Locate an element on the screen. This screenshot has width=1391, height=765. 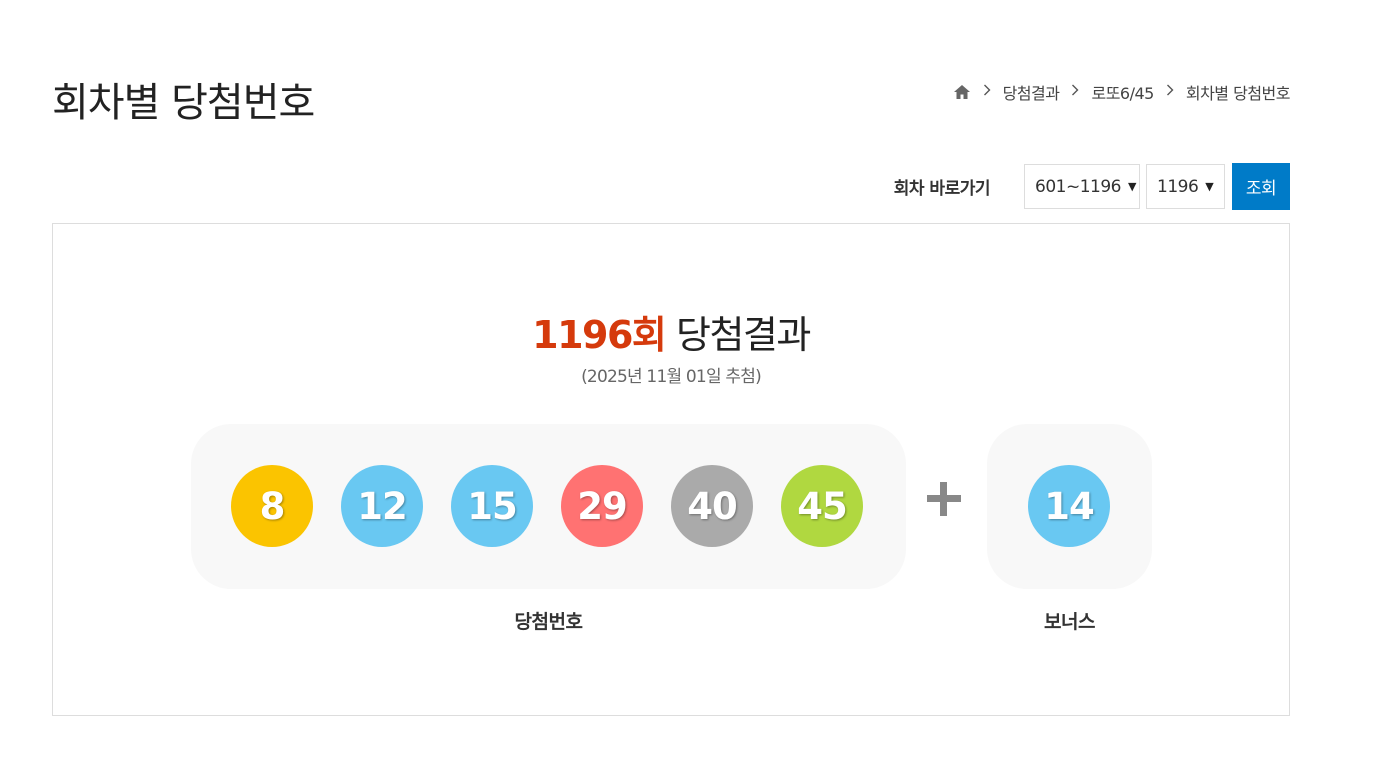
result-title: 1196회 당첨결과 is located at coordinates (671, 331).